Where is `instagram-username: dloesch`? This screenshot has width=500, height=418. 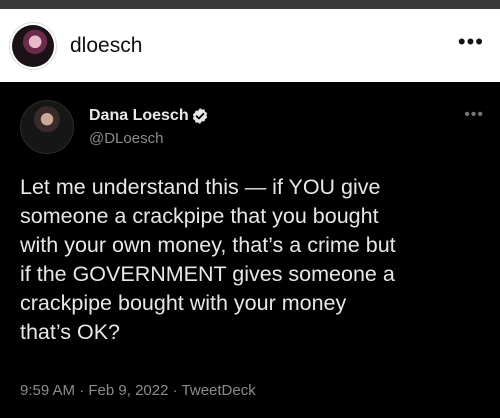 instagram-username: dloesch is located at coordinates (106, 46).